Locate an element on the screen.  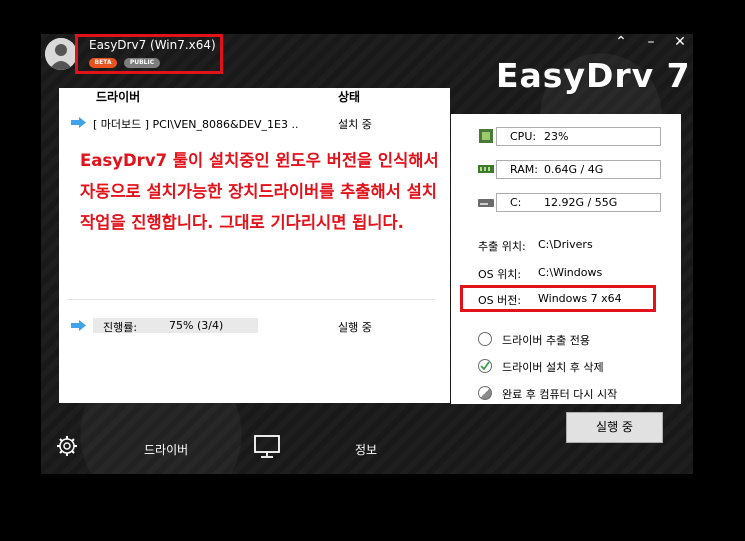
os-version-value: Windows 7 x64 is located at coordinates (580, 298).